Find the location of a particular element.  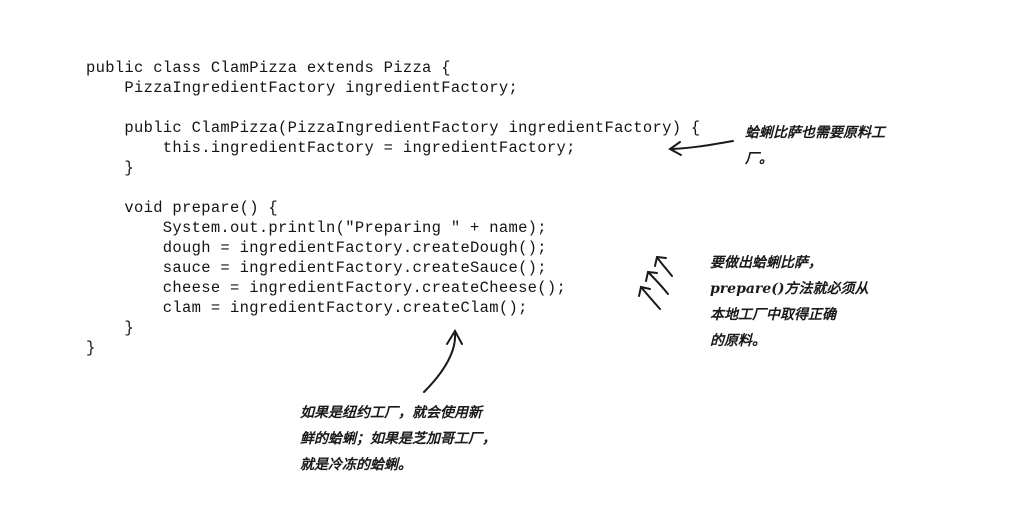

clam-note: 如果是纽约工厂，就会使用新 鲜的蛤蜊；如果是芝加哥工厂， 就是冷冻的蛤蜊。 is located at coordinates (398, 439).